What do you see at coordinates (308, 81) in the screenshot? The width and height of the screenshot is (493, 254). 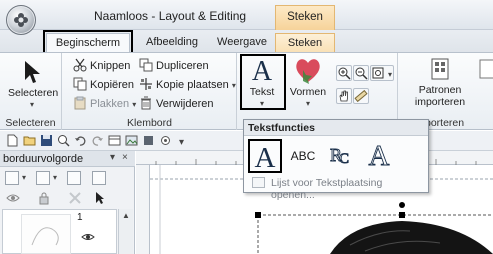 I see `shapes-button: Vormen ▾` at bounding box center [308, 81].